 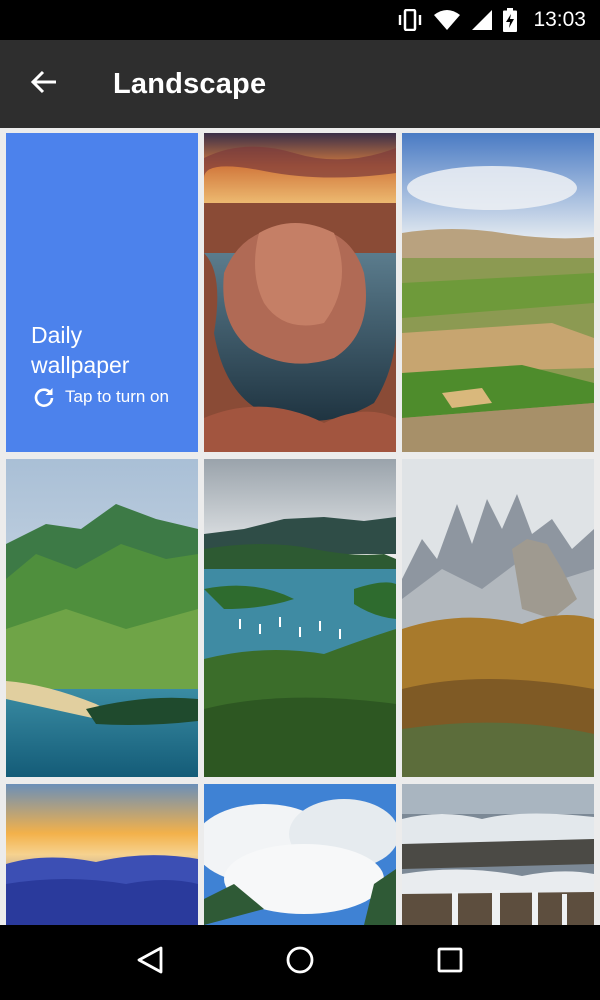 I want to click on cell-signal-icon, so click(x=482, y=20).